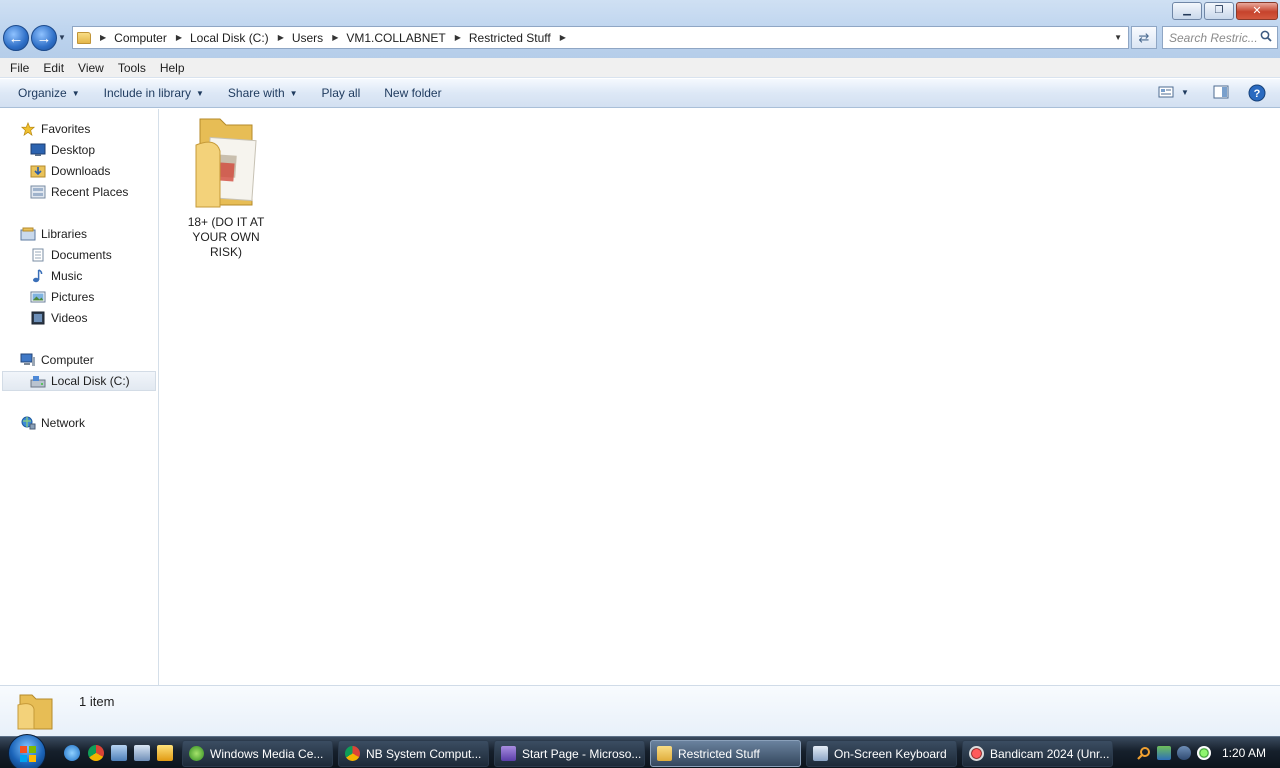 The image size is (1280, 768). I want to click on nav-local-disk: Local Disk (C:), so click(79, 381).